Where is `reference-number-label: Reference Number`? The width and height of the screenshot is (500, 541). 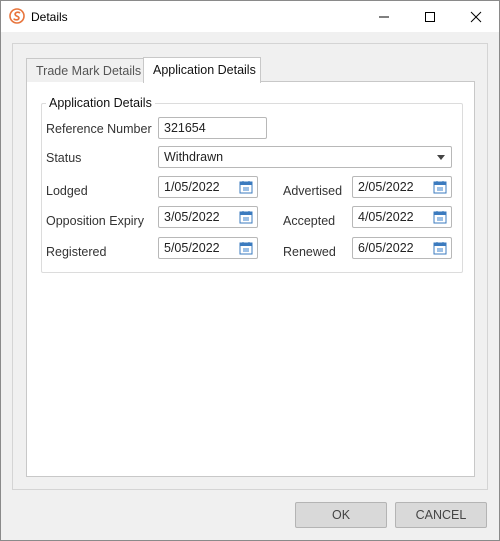
reference-number-label: Reference Number is located at coordinates (99, 129).